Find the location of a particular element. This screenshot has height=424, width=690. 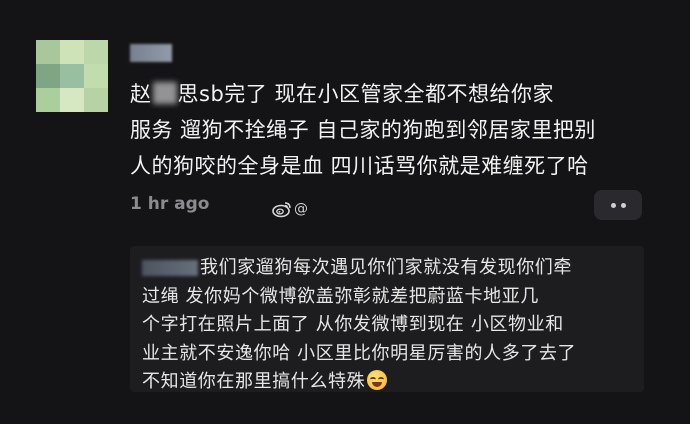

reply-line-4: 业主就不安逸你哈 小区里比你明星厉害的人多了去了 is located at coordinates (359, 353).